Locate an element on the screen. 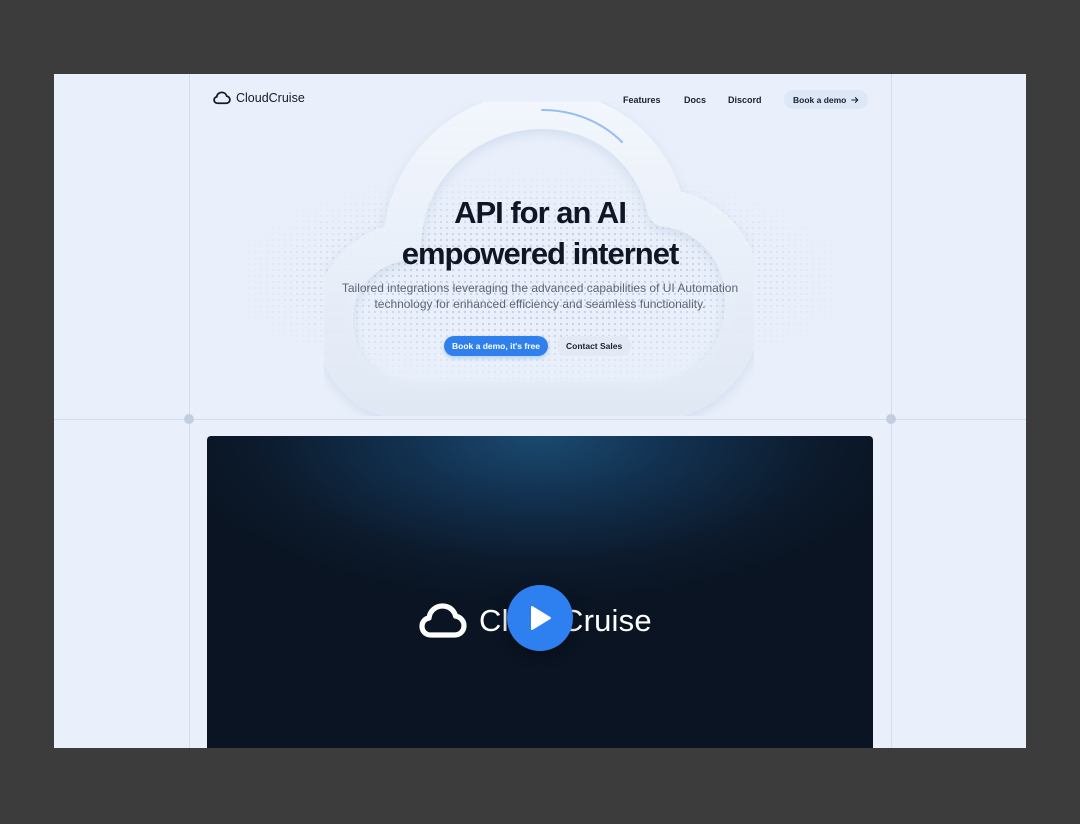 This screenshot has width=1080, height=824. book-demo-nav-button: Book a demo is located at coordinates (826, 99).